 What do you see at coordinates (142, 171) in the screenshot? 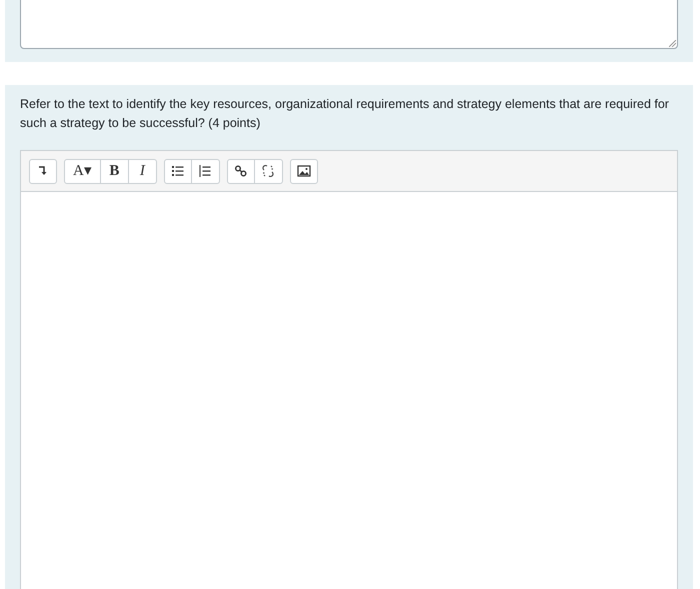
I see `format-button: I` at bounding box center [142, 171].